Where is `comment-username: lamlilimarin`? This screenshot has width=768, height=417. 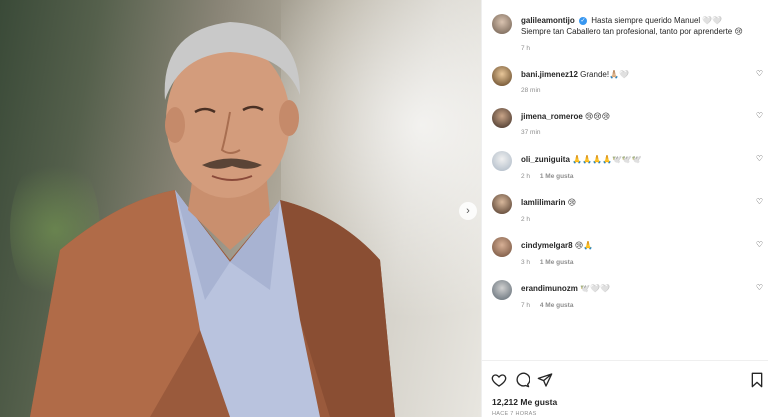
comment-username: lamlilimarin is located at coordinates (543, 202).